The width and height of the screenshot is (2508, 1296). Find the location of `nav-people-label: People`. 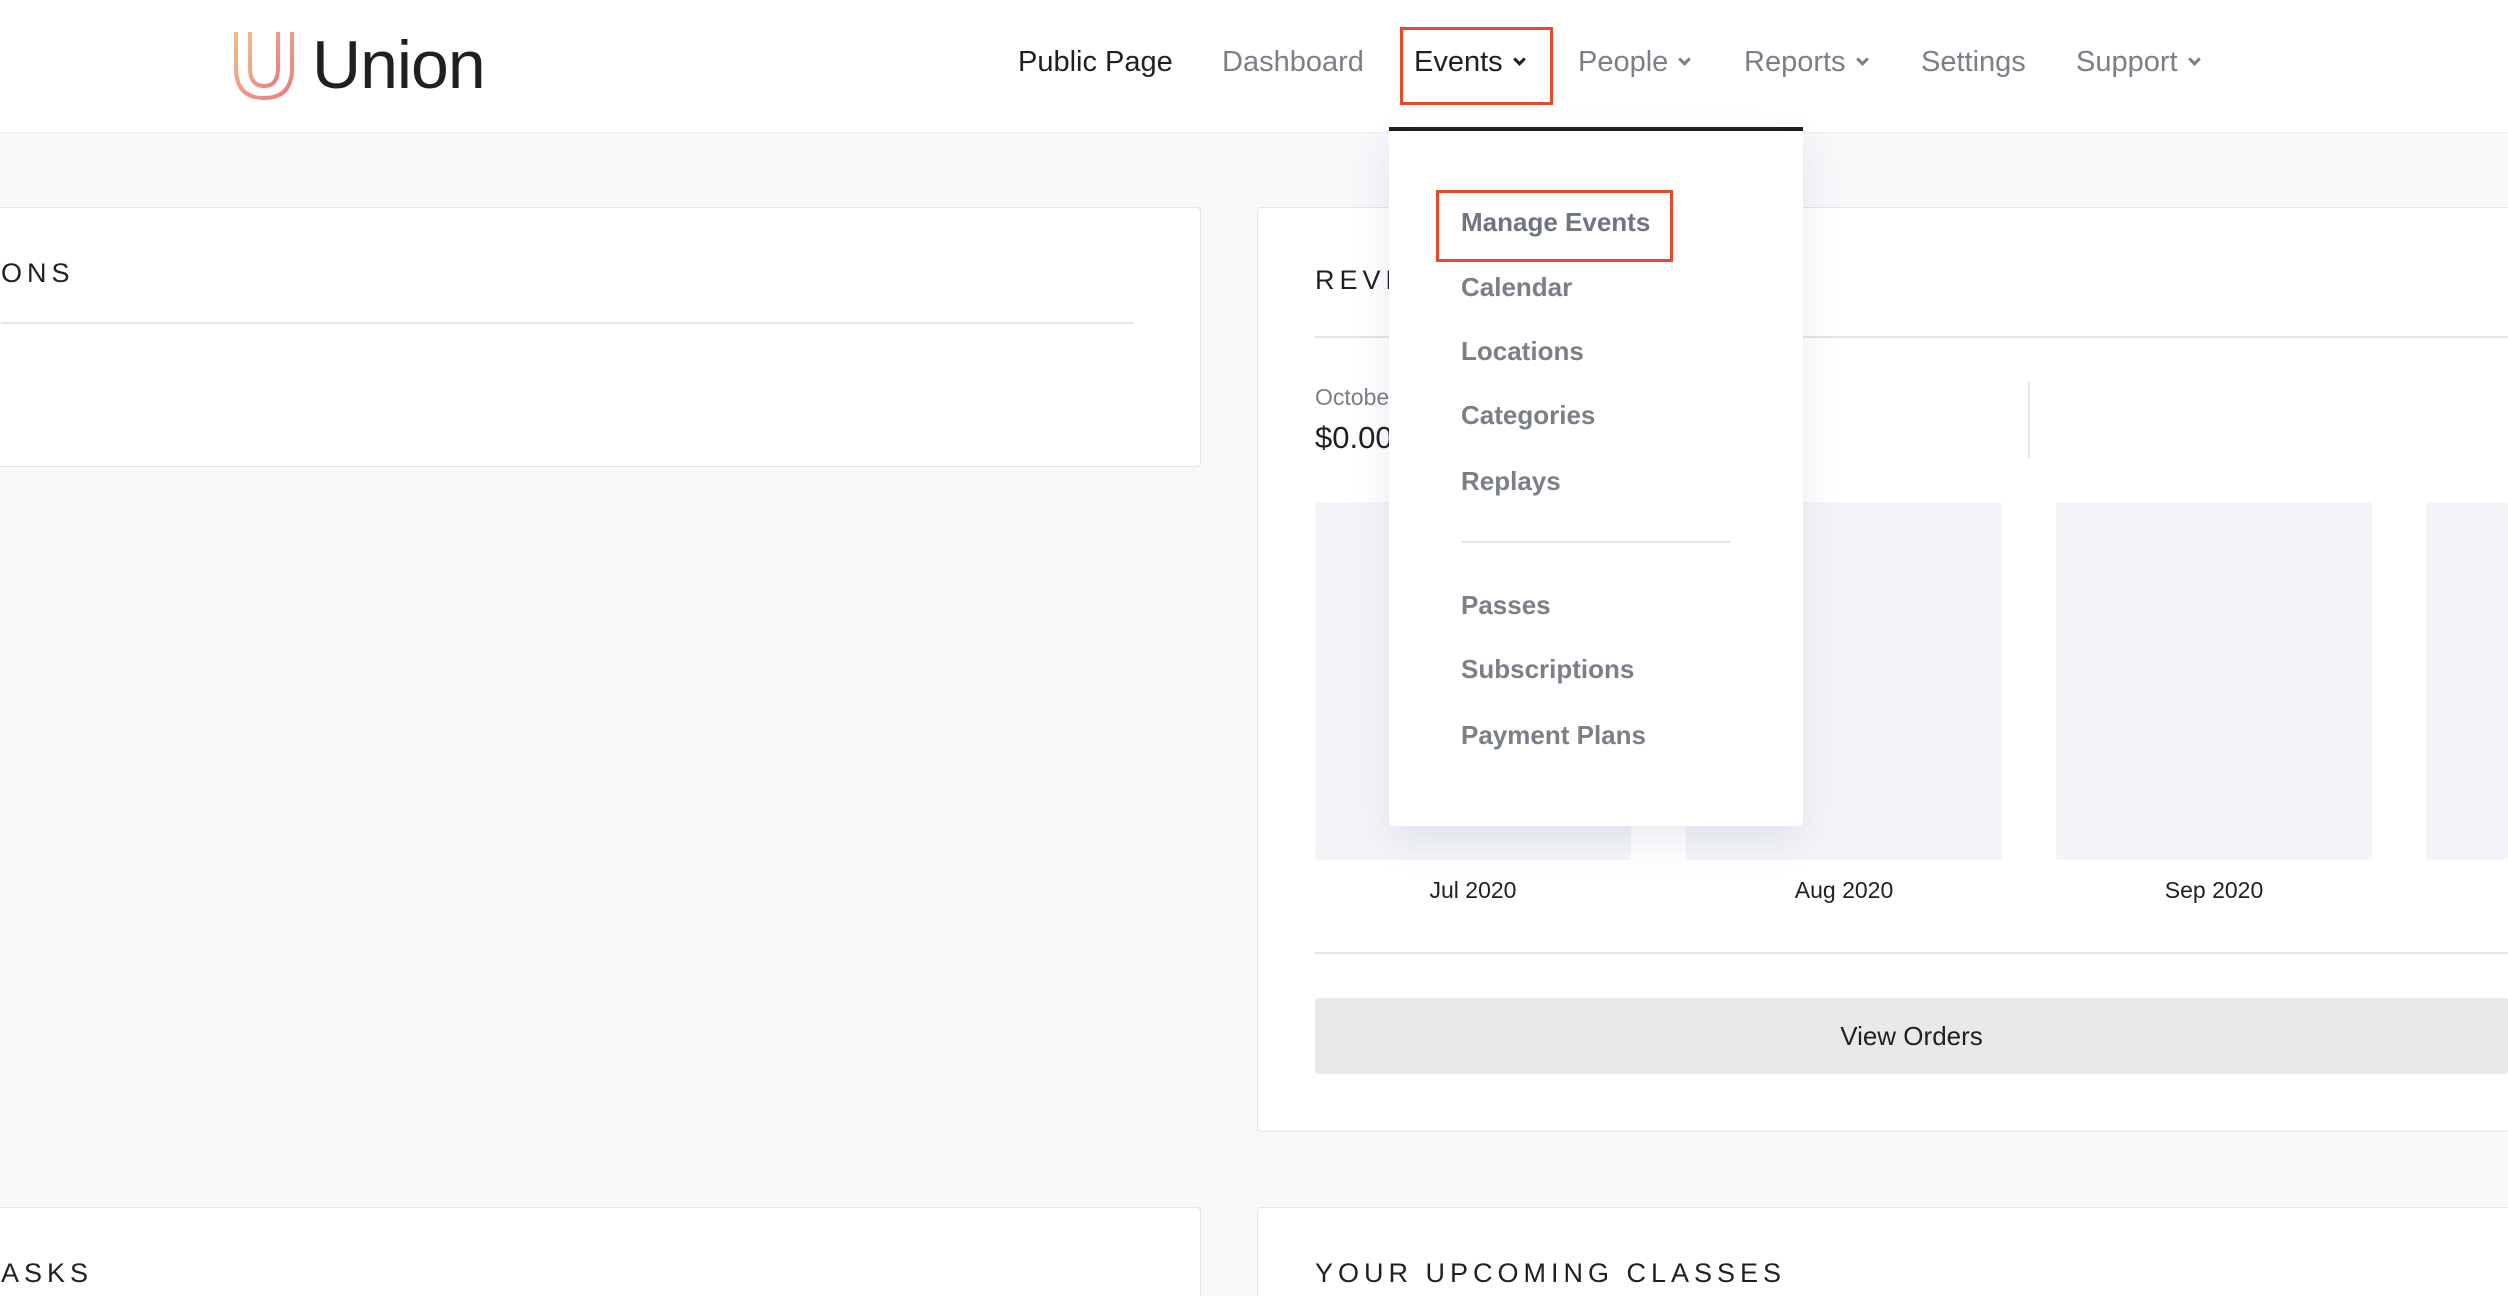

nav-people-label: People is located at coordinates (1623, 62).